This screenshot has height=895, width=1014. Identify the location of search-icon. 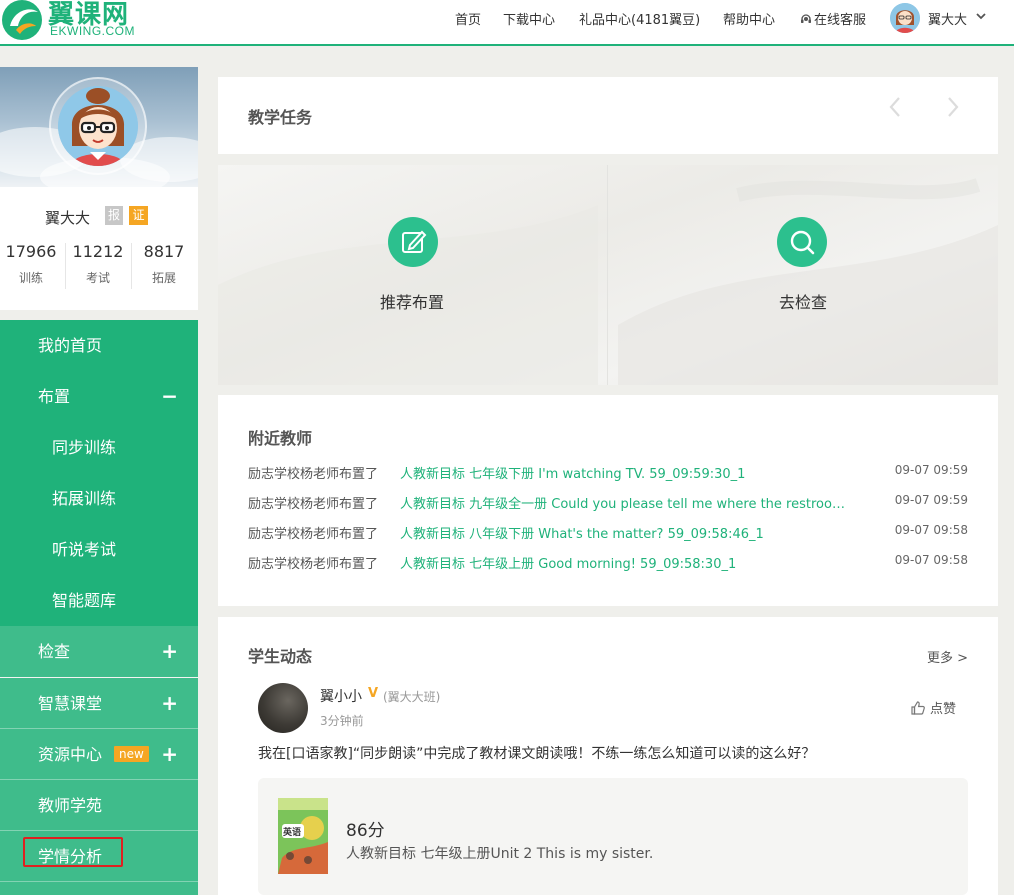
(802, 242).